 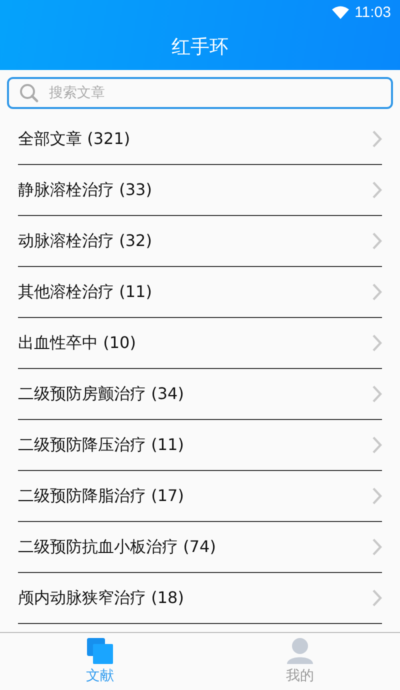 What do you see at coordinates (85, 292) in the screenshot?
I see `category-item: 其他溶栓治疗 (11)` at bounding box center [85, 292].